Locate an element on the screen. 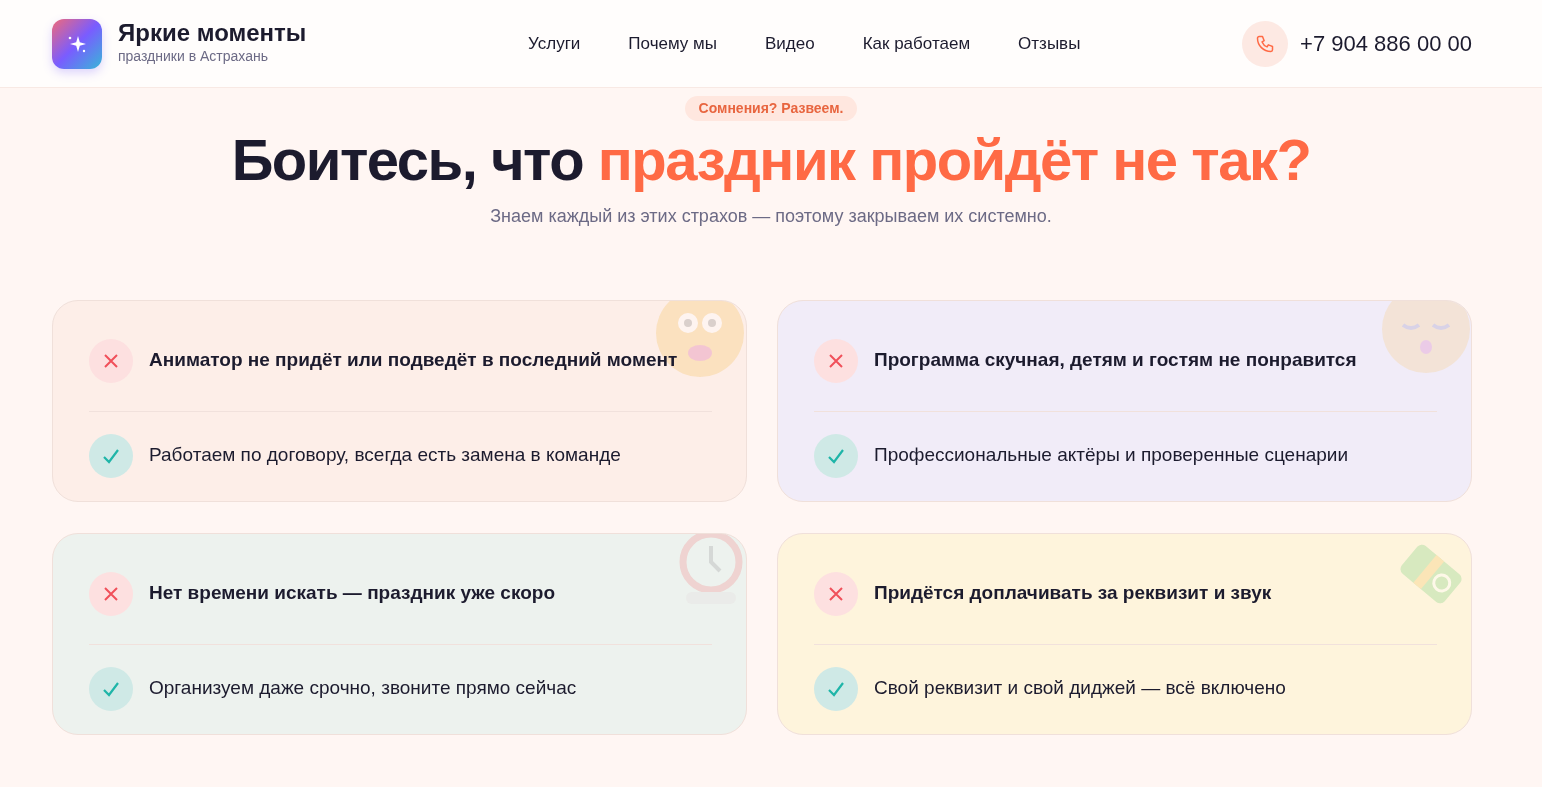 The image size is (1542, 787). solution-text: Работаем по договору, всегда есть замена в команде is located at coordinates (385, 455).